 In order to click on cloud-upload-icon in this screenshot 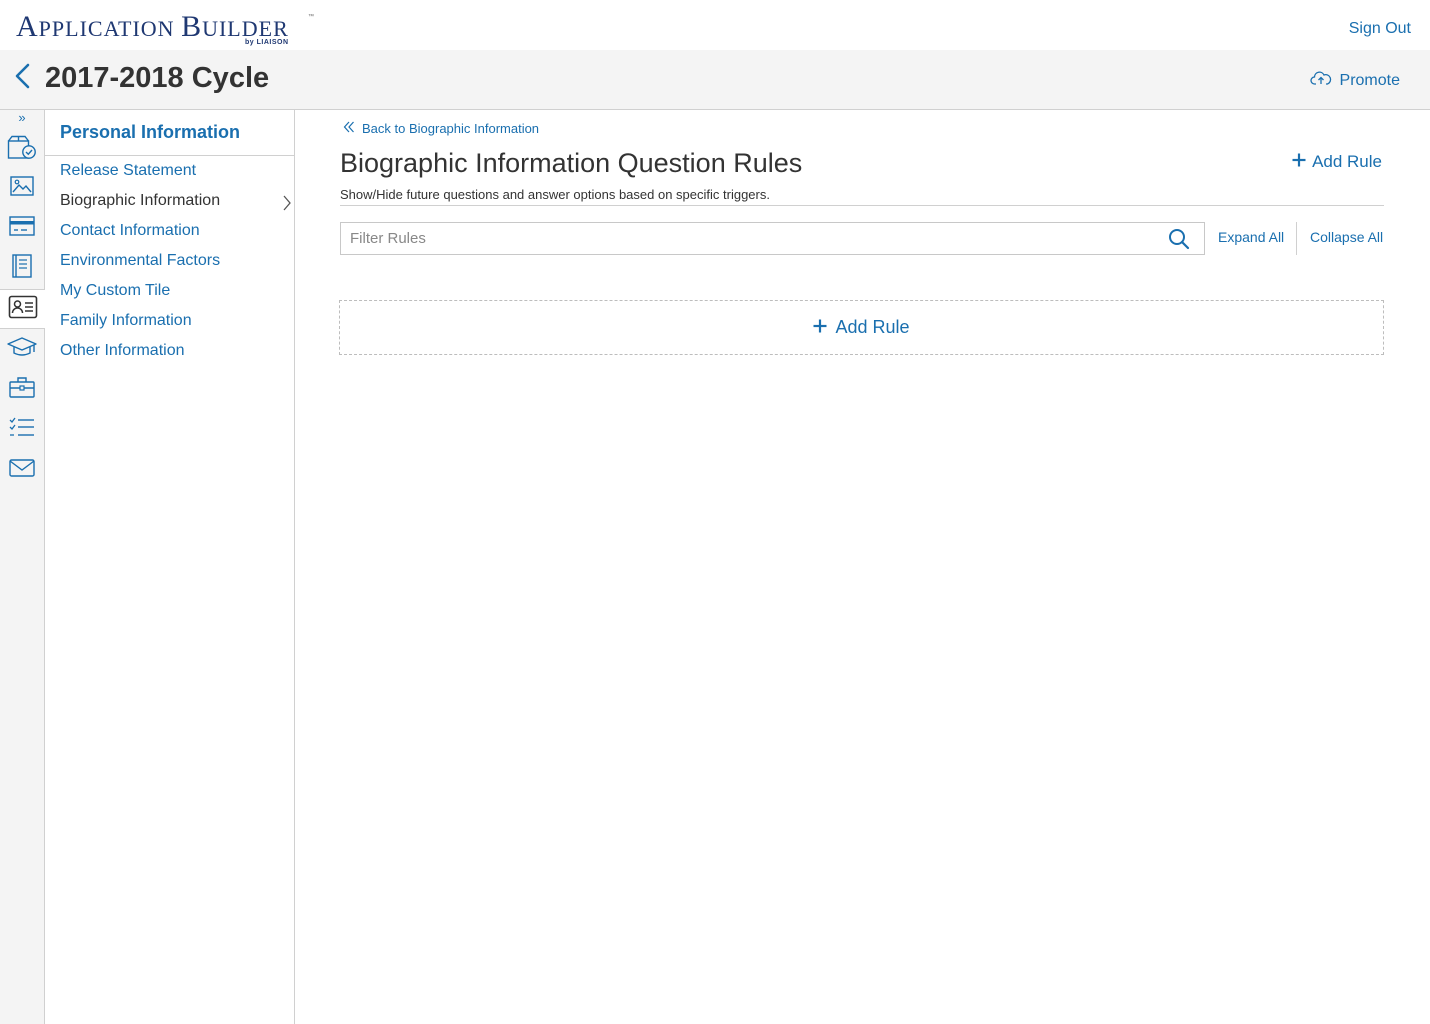, I will do `click(1320, 80)`.